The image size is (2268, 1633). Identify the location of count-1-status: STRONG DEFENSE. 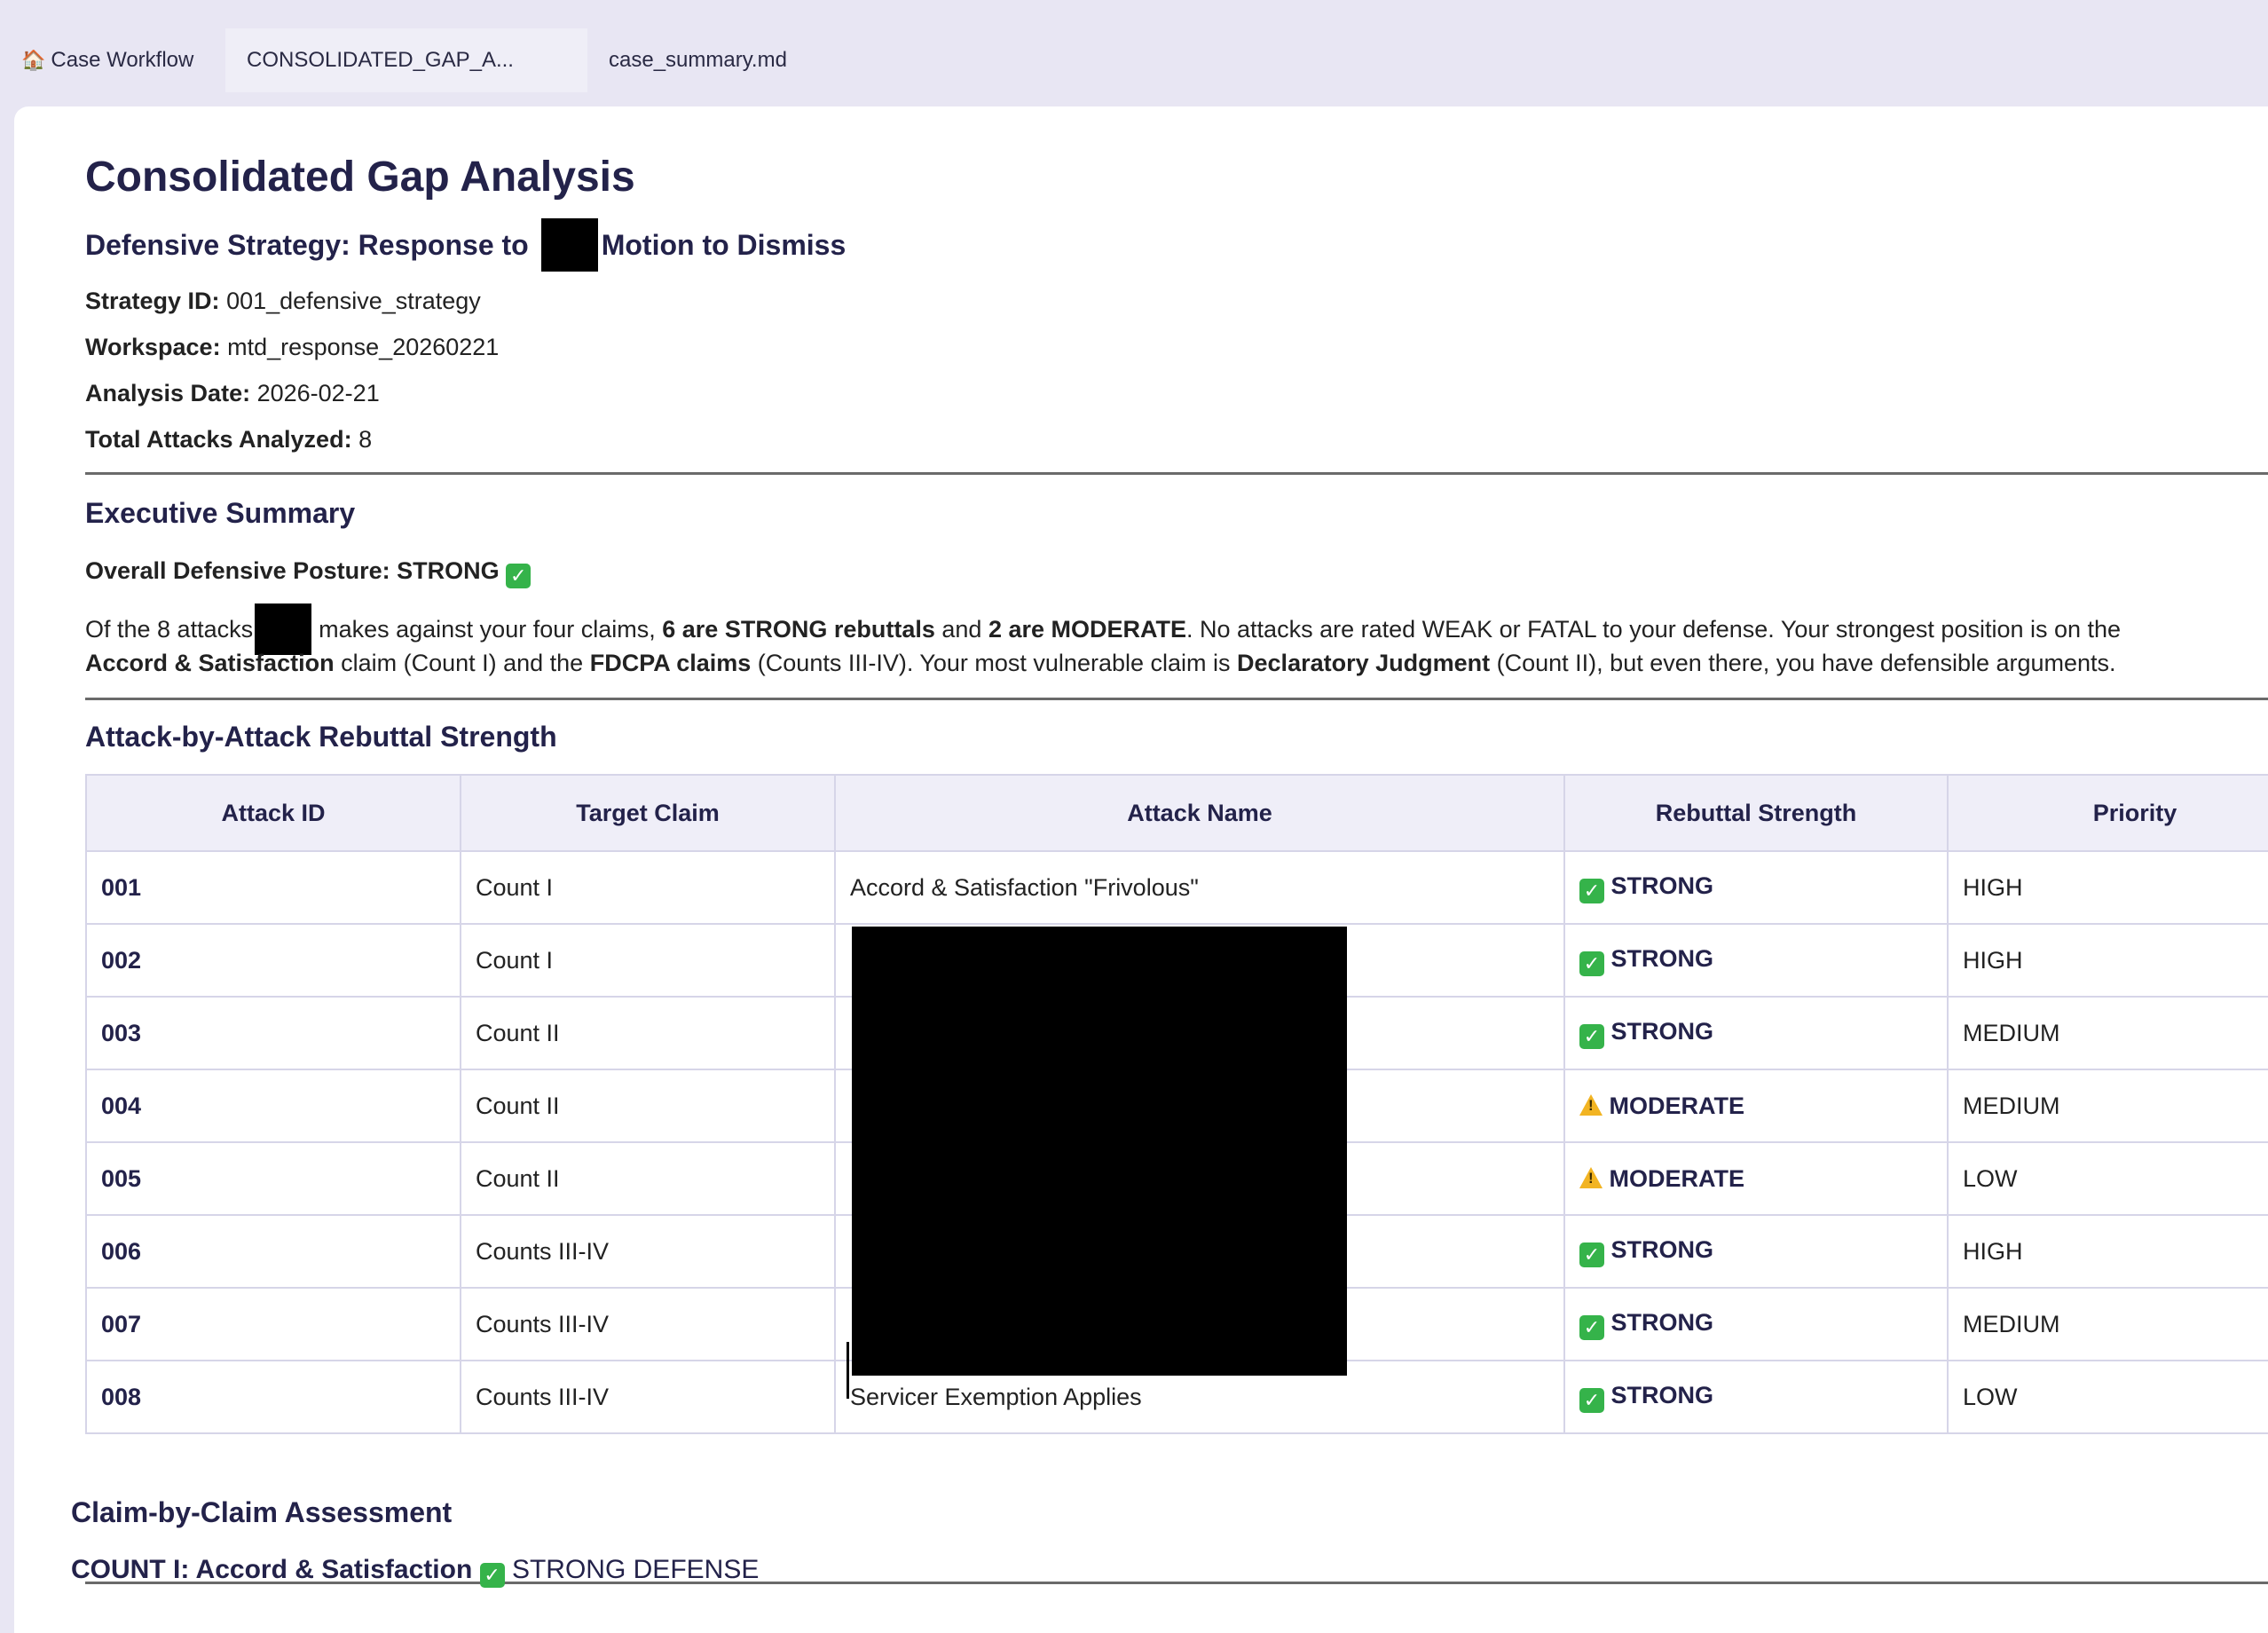
(635, 1569).